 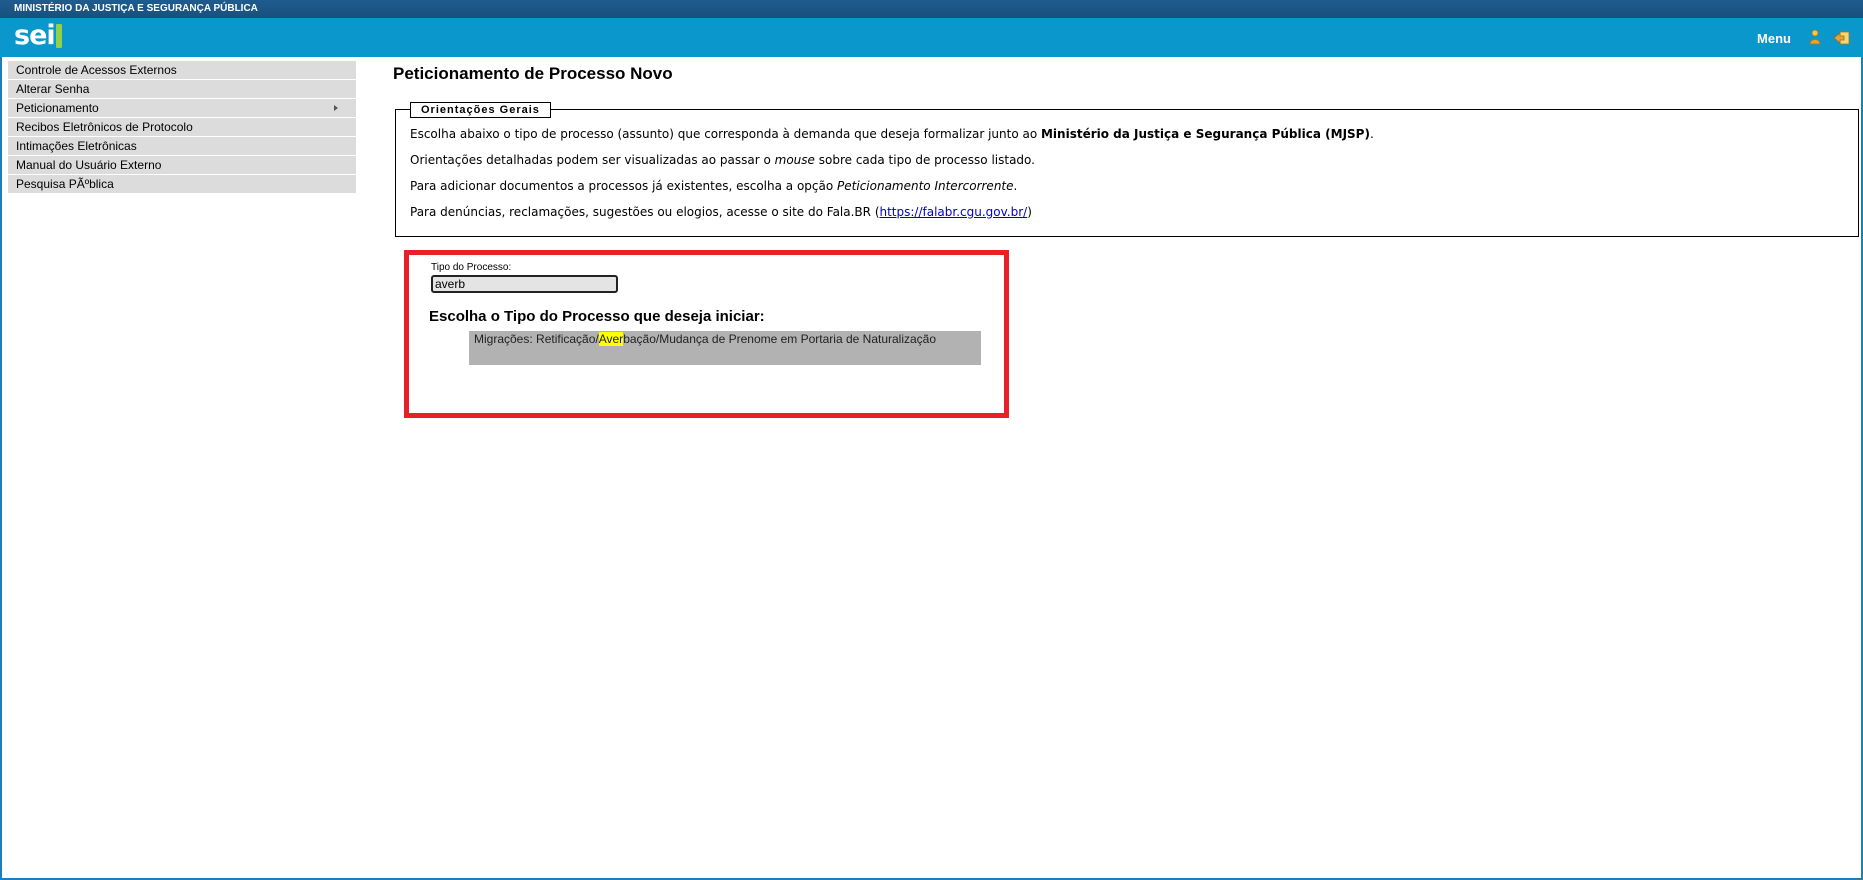 I want to click on header-bar: sei Menu, so click(x=931, y=37).